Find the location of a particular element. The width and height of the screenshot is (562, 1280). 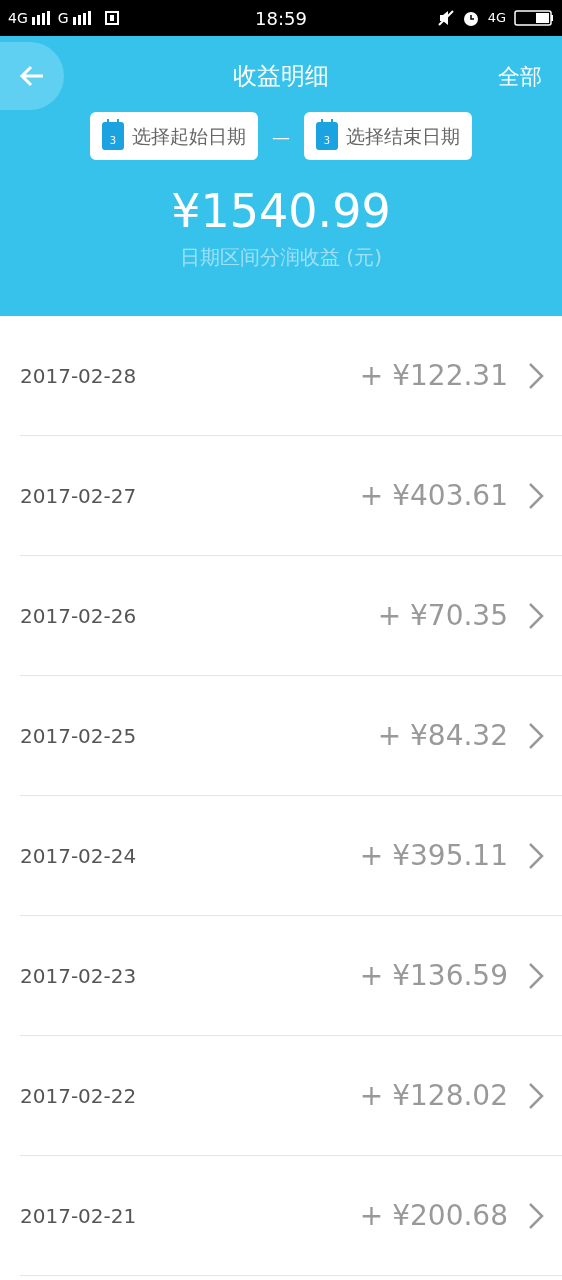

income-row: 2017-02-23 + ¥136.59 is located at coordinates (291, 976).